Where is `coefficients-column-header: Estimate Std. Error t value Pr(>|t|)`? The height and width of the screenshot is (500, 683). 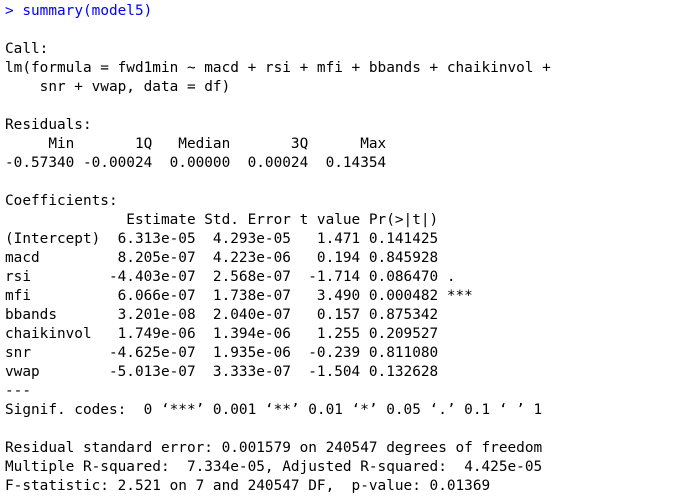 coefficients-column-header: Estimate Std. Error t value Pr(>|t|) is located at coordinates (239, 220).